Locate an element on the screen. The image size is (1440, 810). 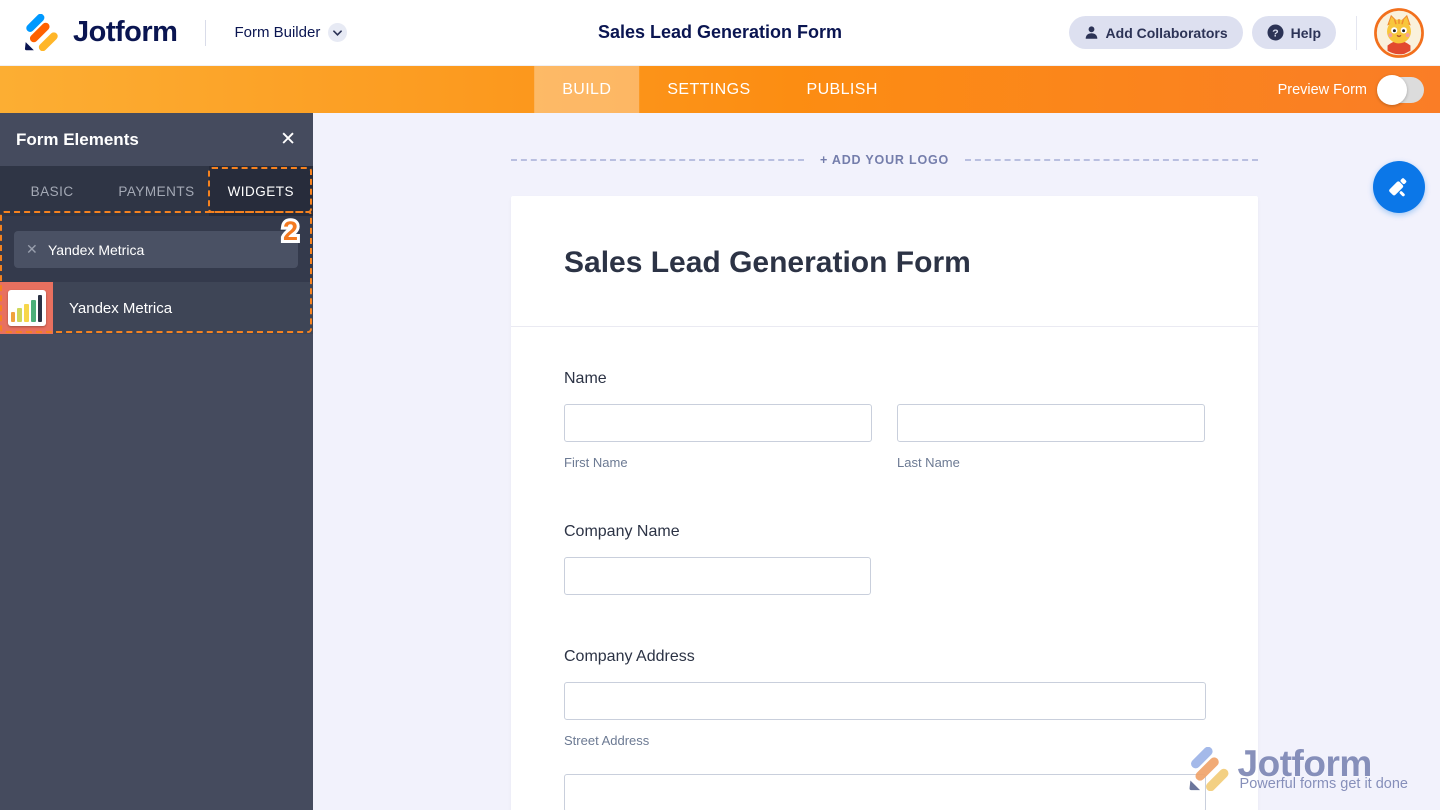
form-builder-menu: Form Builder is located at coordinates (291, 32).